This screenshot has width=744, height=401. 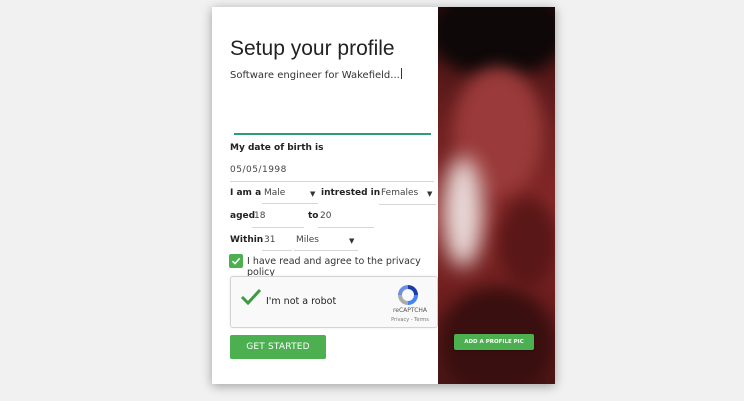 I want to click on within-label: Within, so click(x=247, y=240).